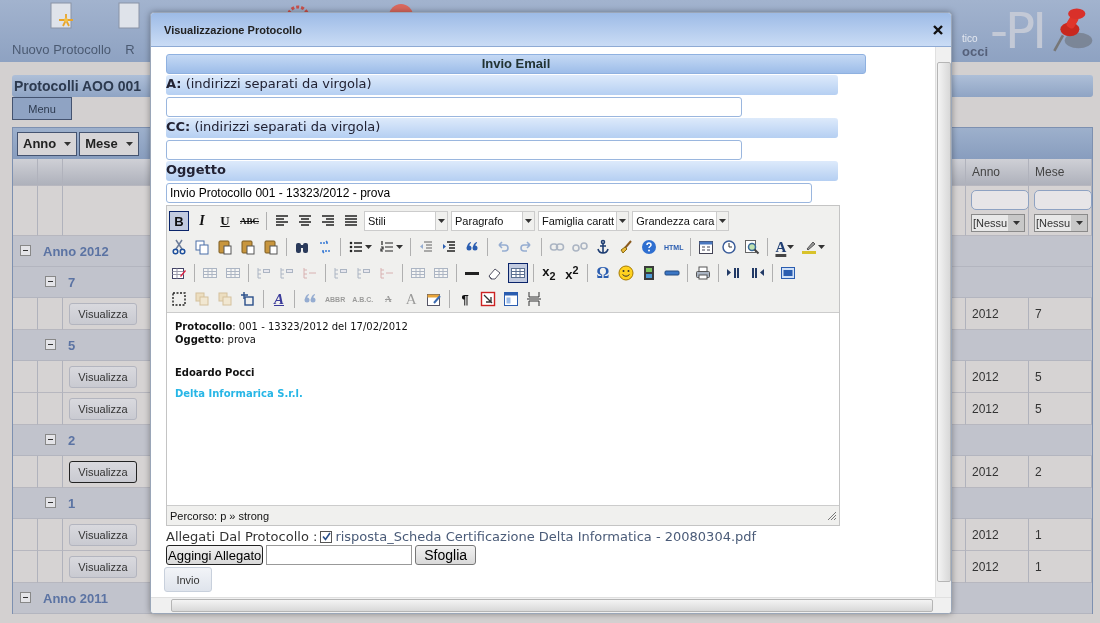 Image resolution: width=1100 pixels, height=623 pixels. Describe the element at coordinates (292, 326) in the screenshot. I see `editor-text: Protocollo: 001 - 13323/2012 del 17/02/2012` at that location.